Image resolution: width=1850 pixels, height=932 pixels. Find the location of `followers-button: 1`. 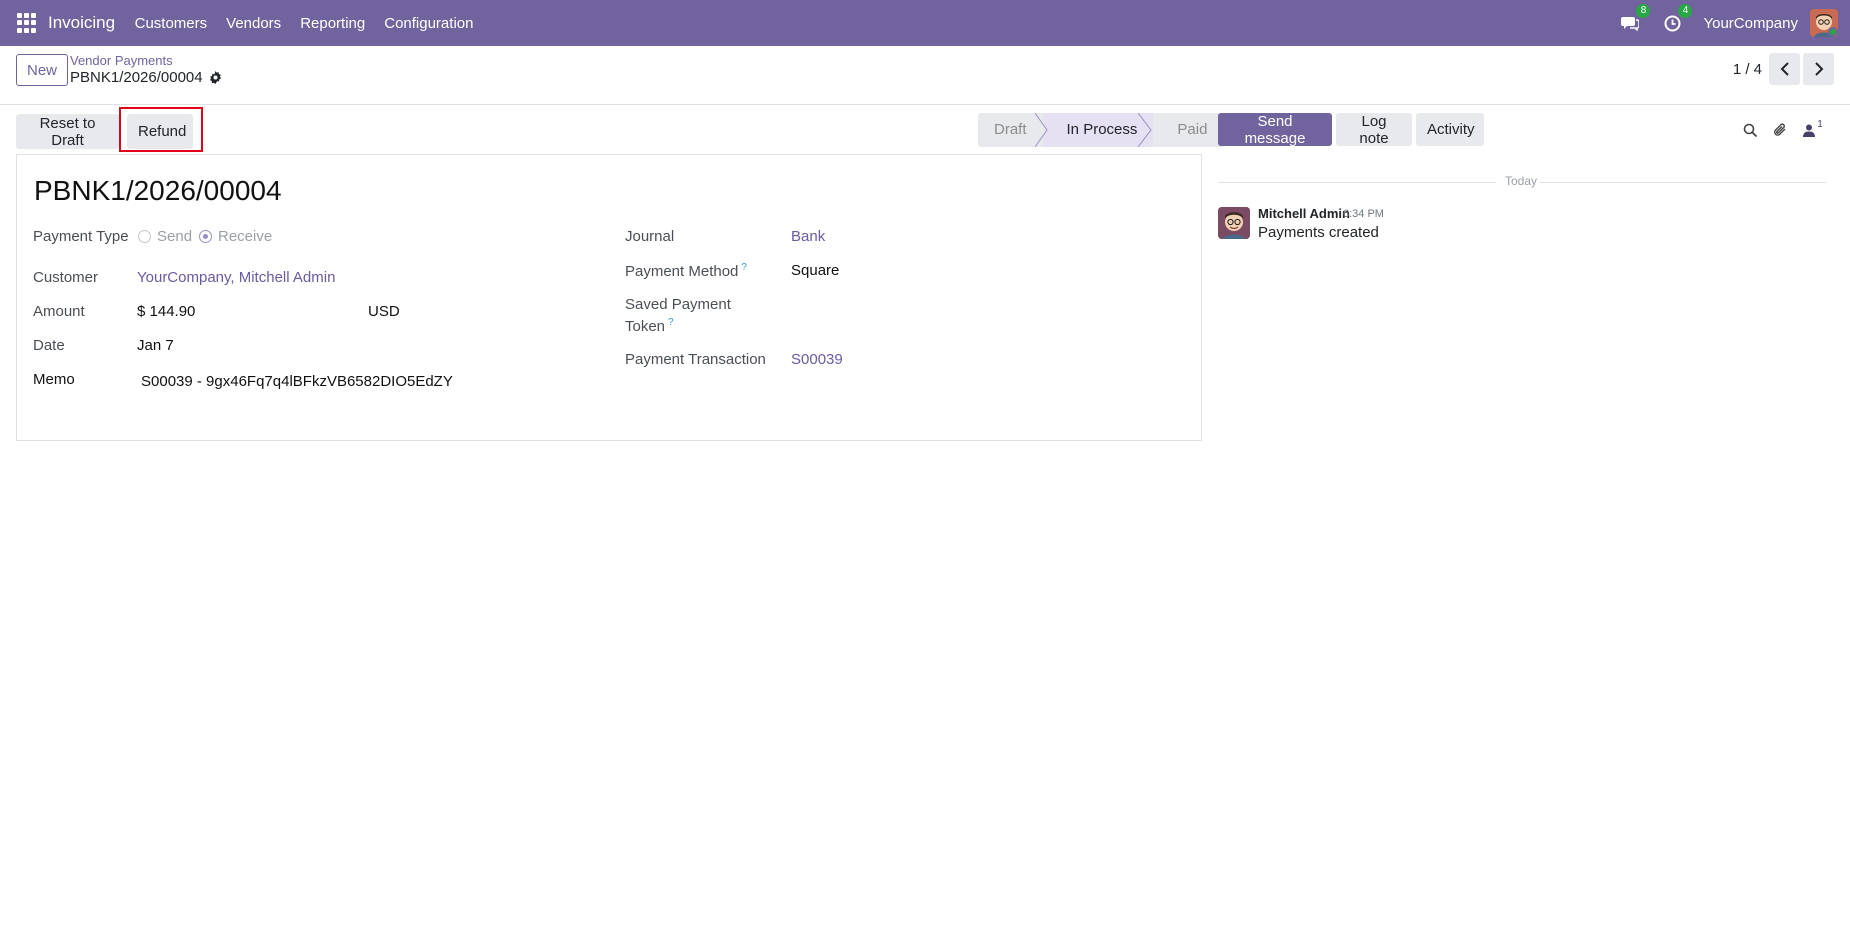

followers-button: 1 is located at coordinates (1813, 129).